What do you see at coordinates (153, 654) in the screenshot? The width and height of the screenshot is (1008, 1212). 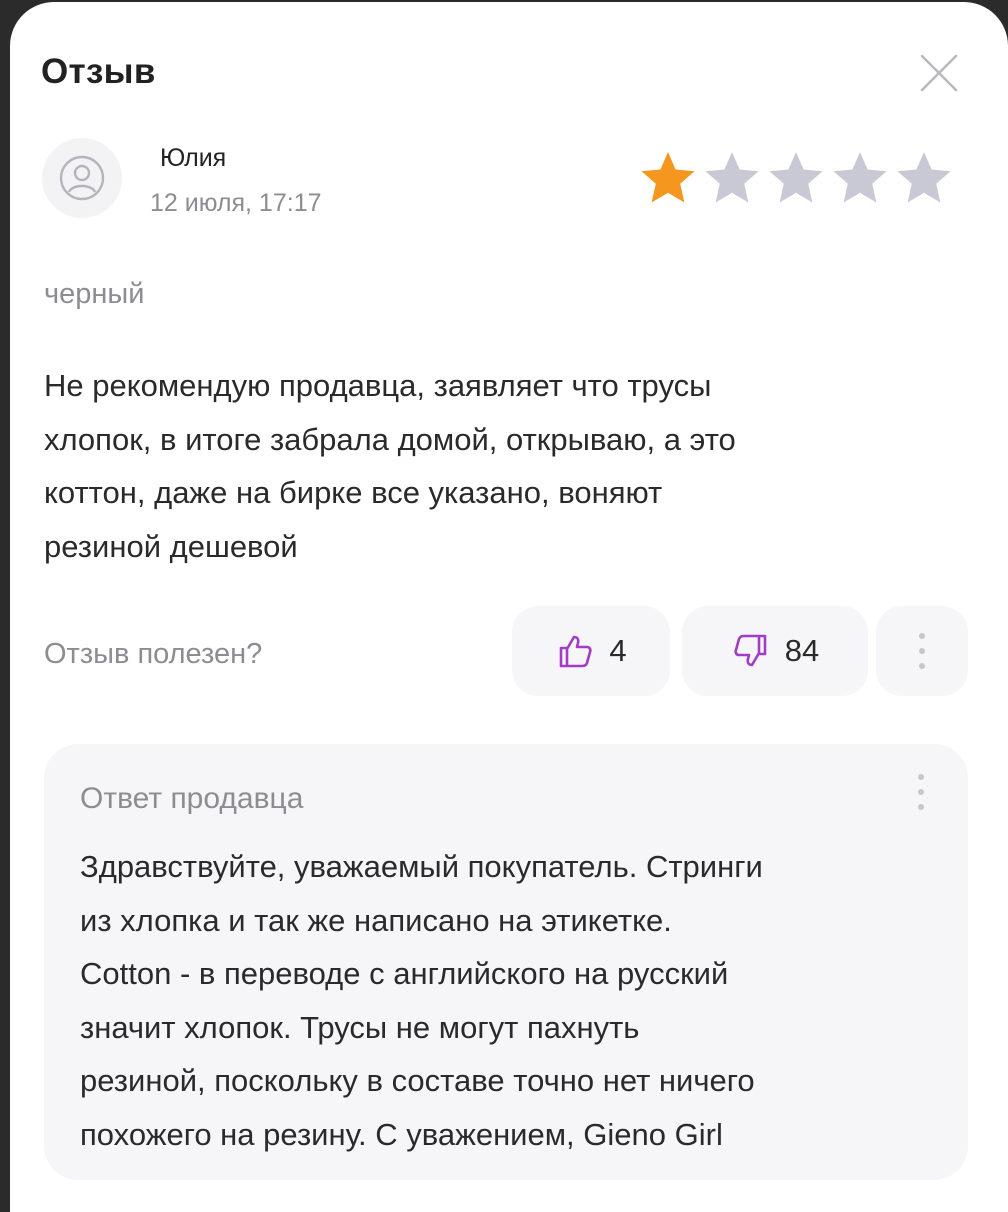 I see `helpful-label: Отзыв полезен?` at bounding box center [153, 654].